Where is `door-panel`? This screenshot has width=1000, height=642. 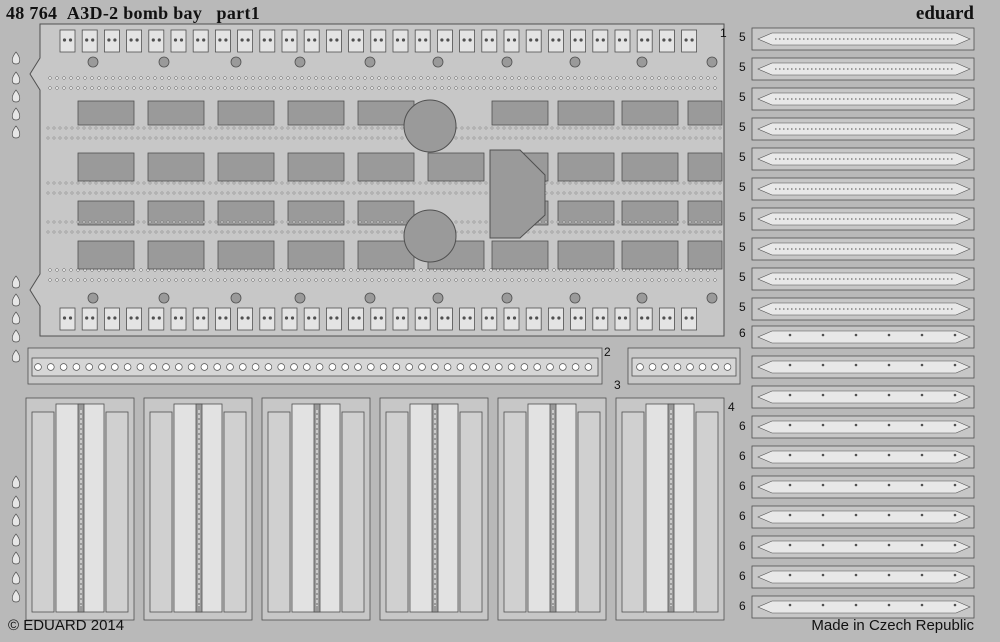 door-panel is located at coordinates (471, 512).